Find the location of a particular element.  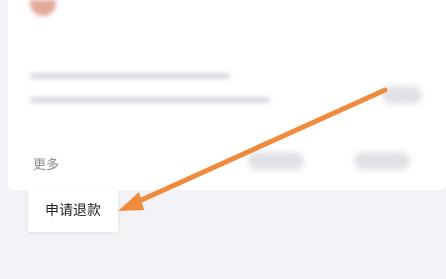

more-menu-popup: 申请退款 is located at coordinates (73, 211).